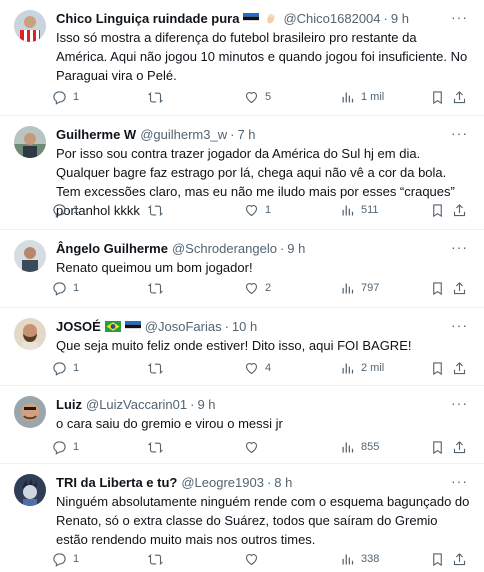  I want to click on user-handle: @Schroderangelo, so click(224, 248).